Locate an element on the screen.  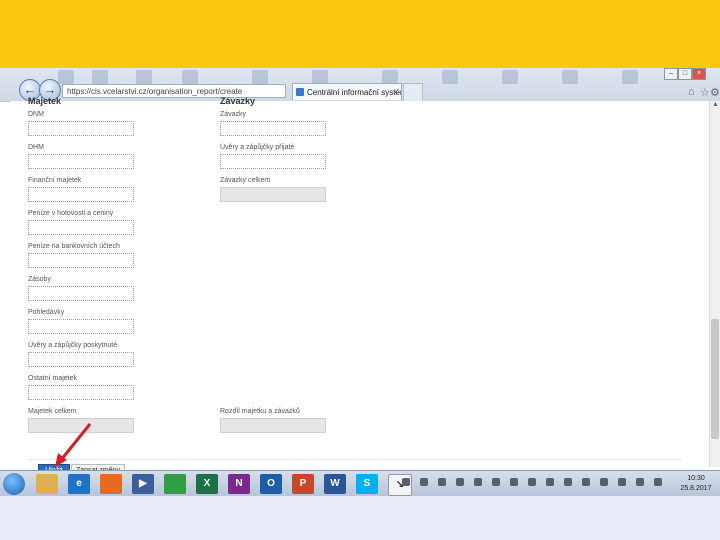
skype-icon: S is located at coordinates (367, 484).